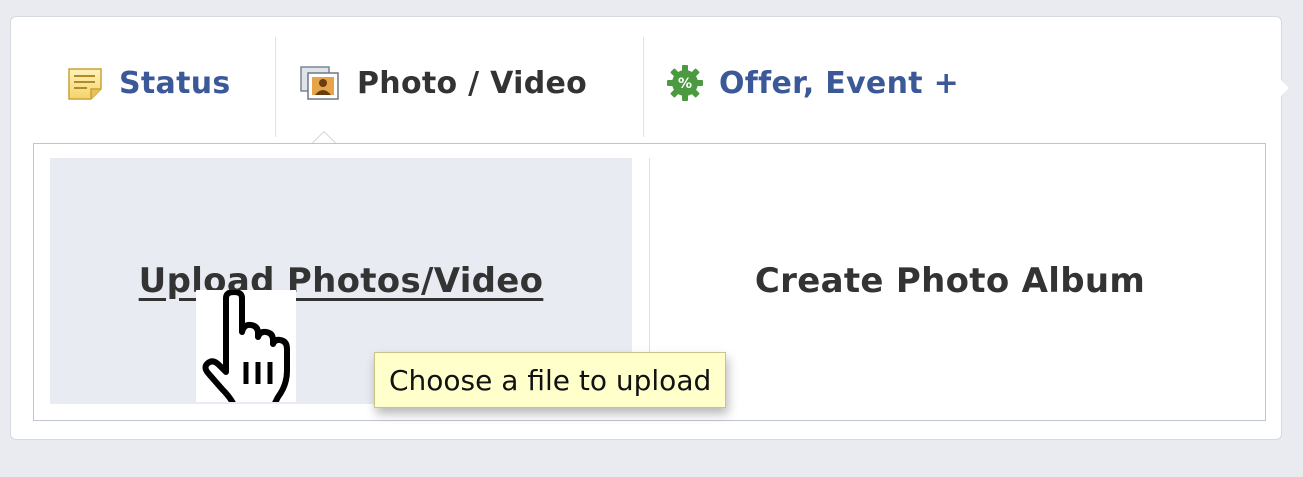  Describe the element at coordinates (839, 83) in the screenshot. I see `tab-offer-event-label: Offer, Event +` at that location.